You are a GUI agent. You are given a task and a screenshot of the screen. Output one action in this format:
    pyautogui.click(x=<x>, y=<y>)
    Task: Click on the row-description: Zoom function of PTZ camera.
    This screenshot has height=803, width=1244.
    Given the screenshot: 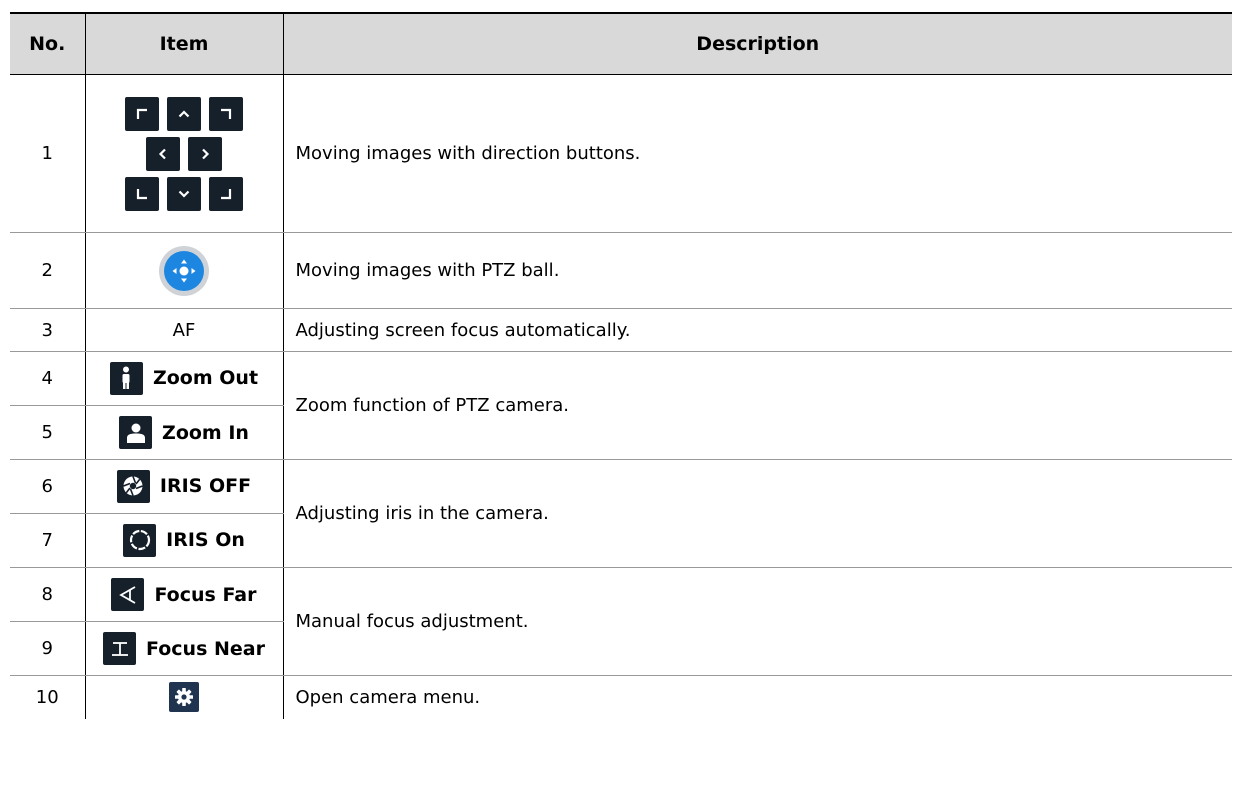 What is the action you would take?
    pyautogui.click(x=757, y=405)
    